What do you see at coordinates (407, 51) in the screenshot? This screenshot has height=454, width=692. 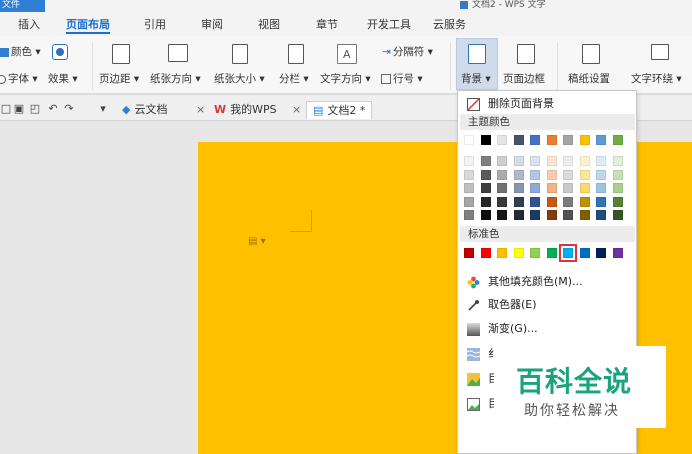 I see `separator-button: ⇥ 分隔符 ▾` at bounding box center [407, 51].